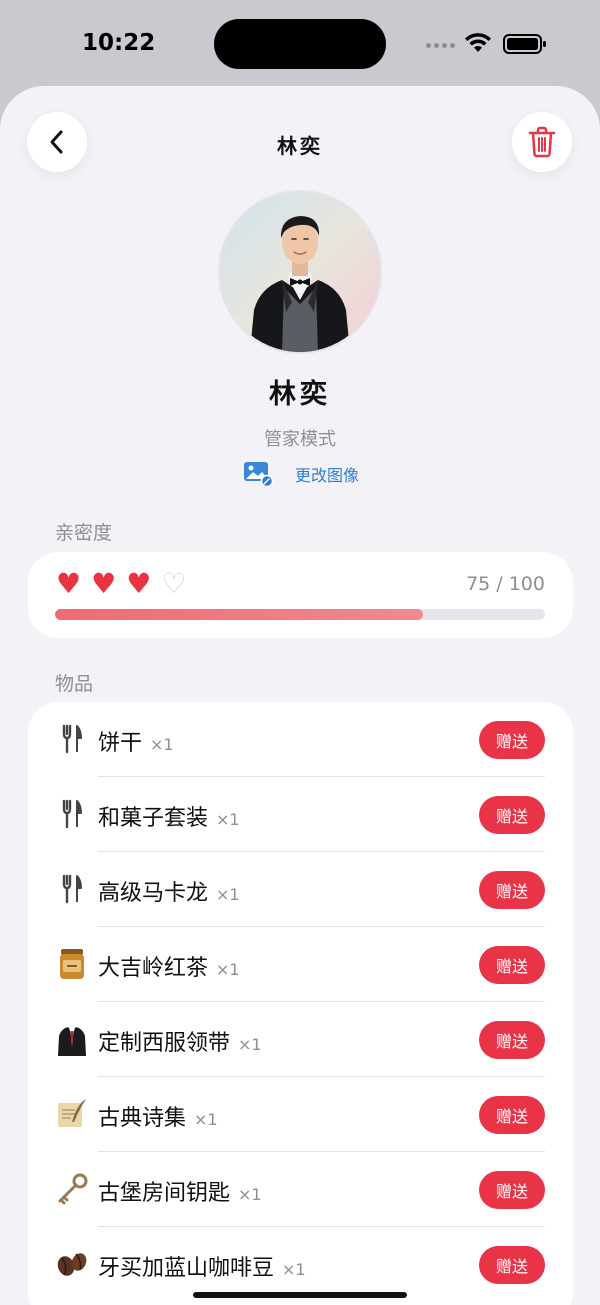  Describe the element at coordinates (258, 474) in the screenshot. I see `photo-edit-icon` at that location.